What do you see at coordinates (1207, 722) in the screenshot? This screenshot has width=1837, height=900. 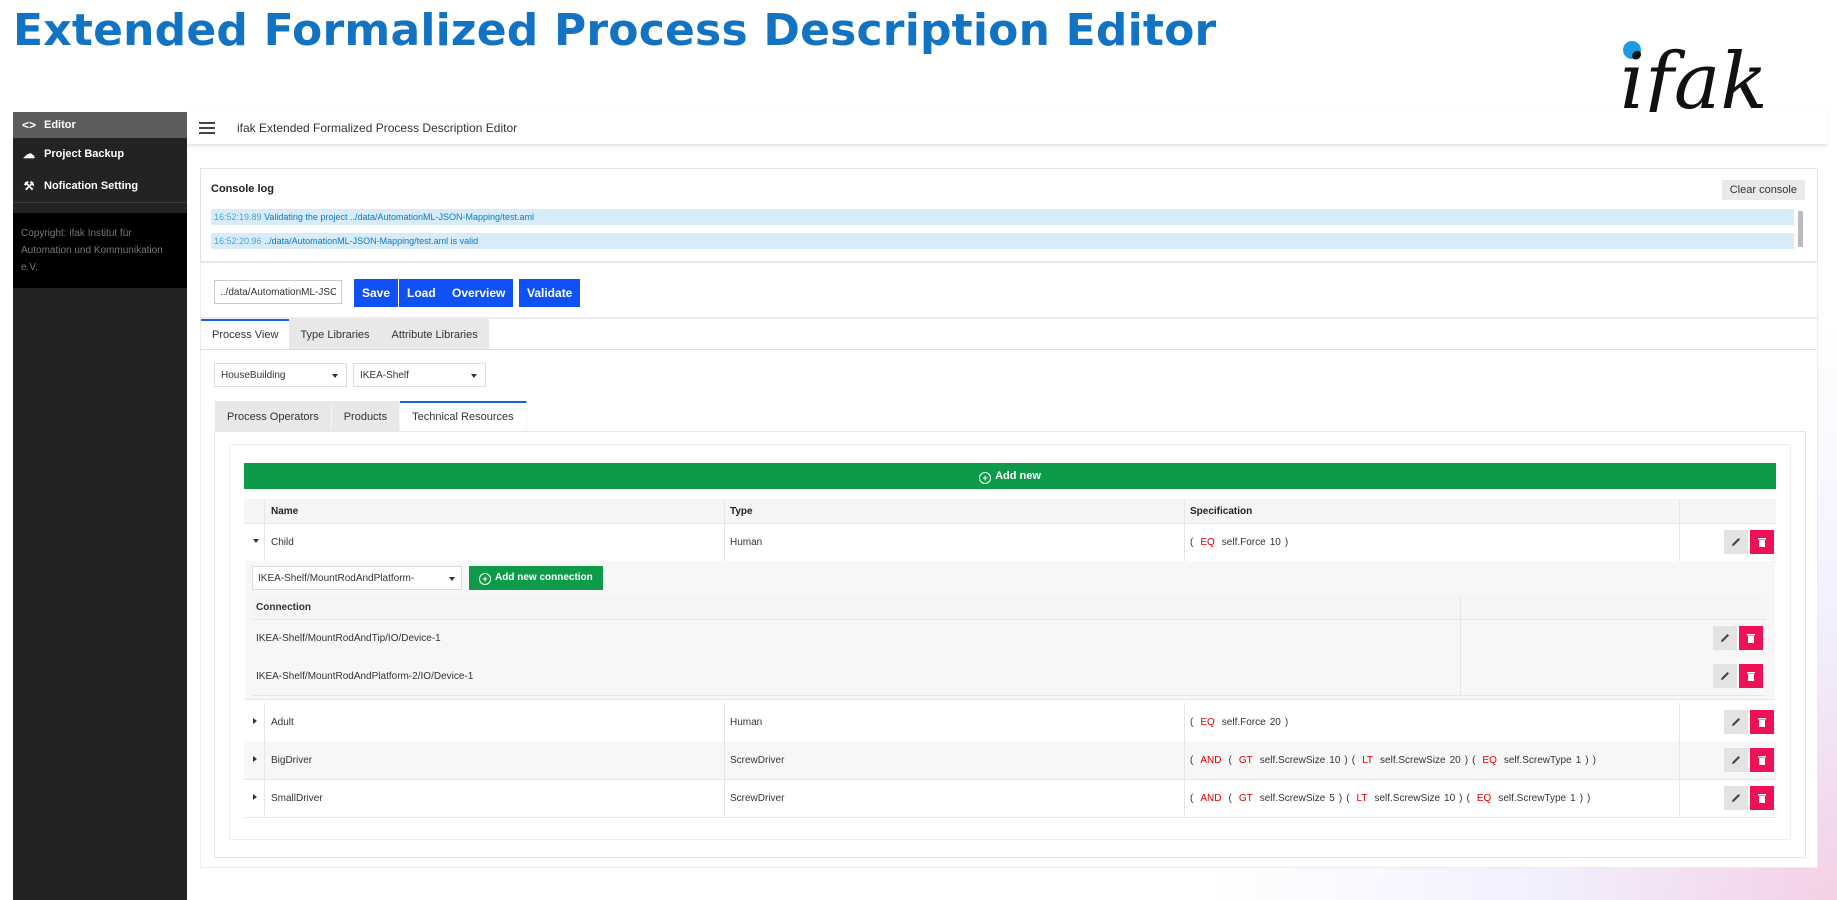 I see `spec-keyword: EQ` at bounding box center [1207, 722].